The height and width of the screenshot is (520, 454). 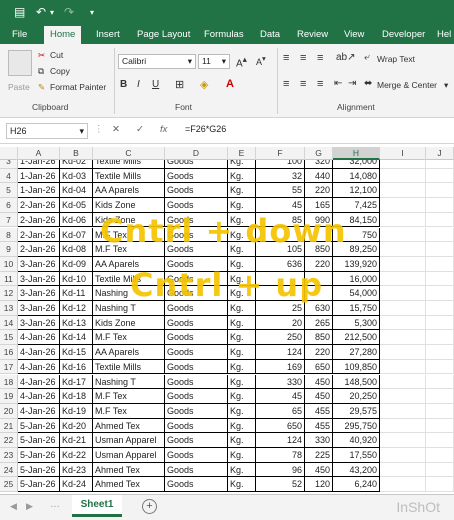 I want to click on col-header-selected: H, so click(x=356, y=153).